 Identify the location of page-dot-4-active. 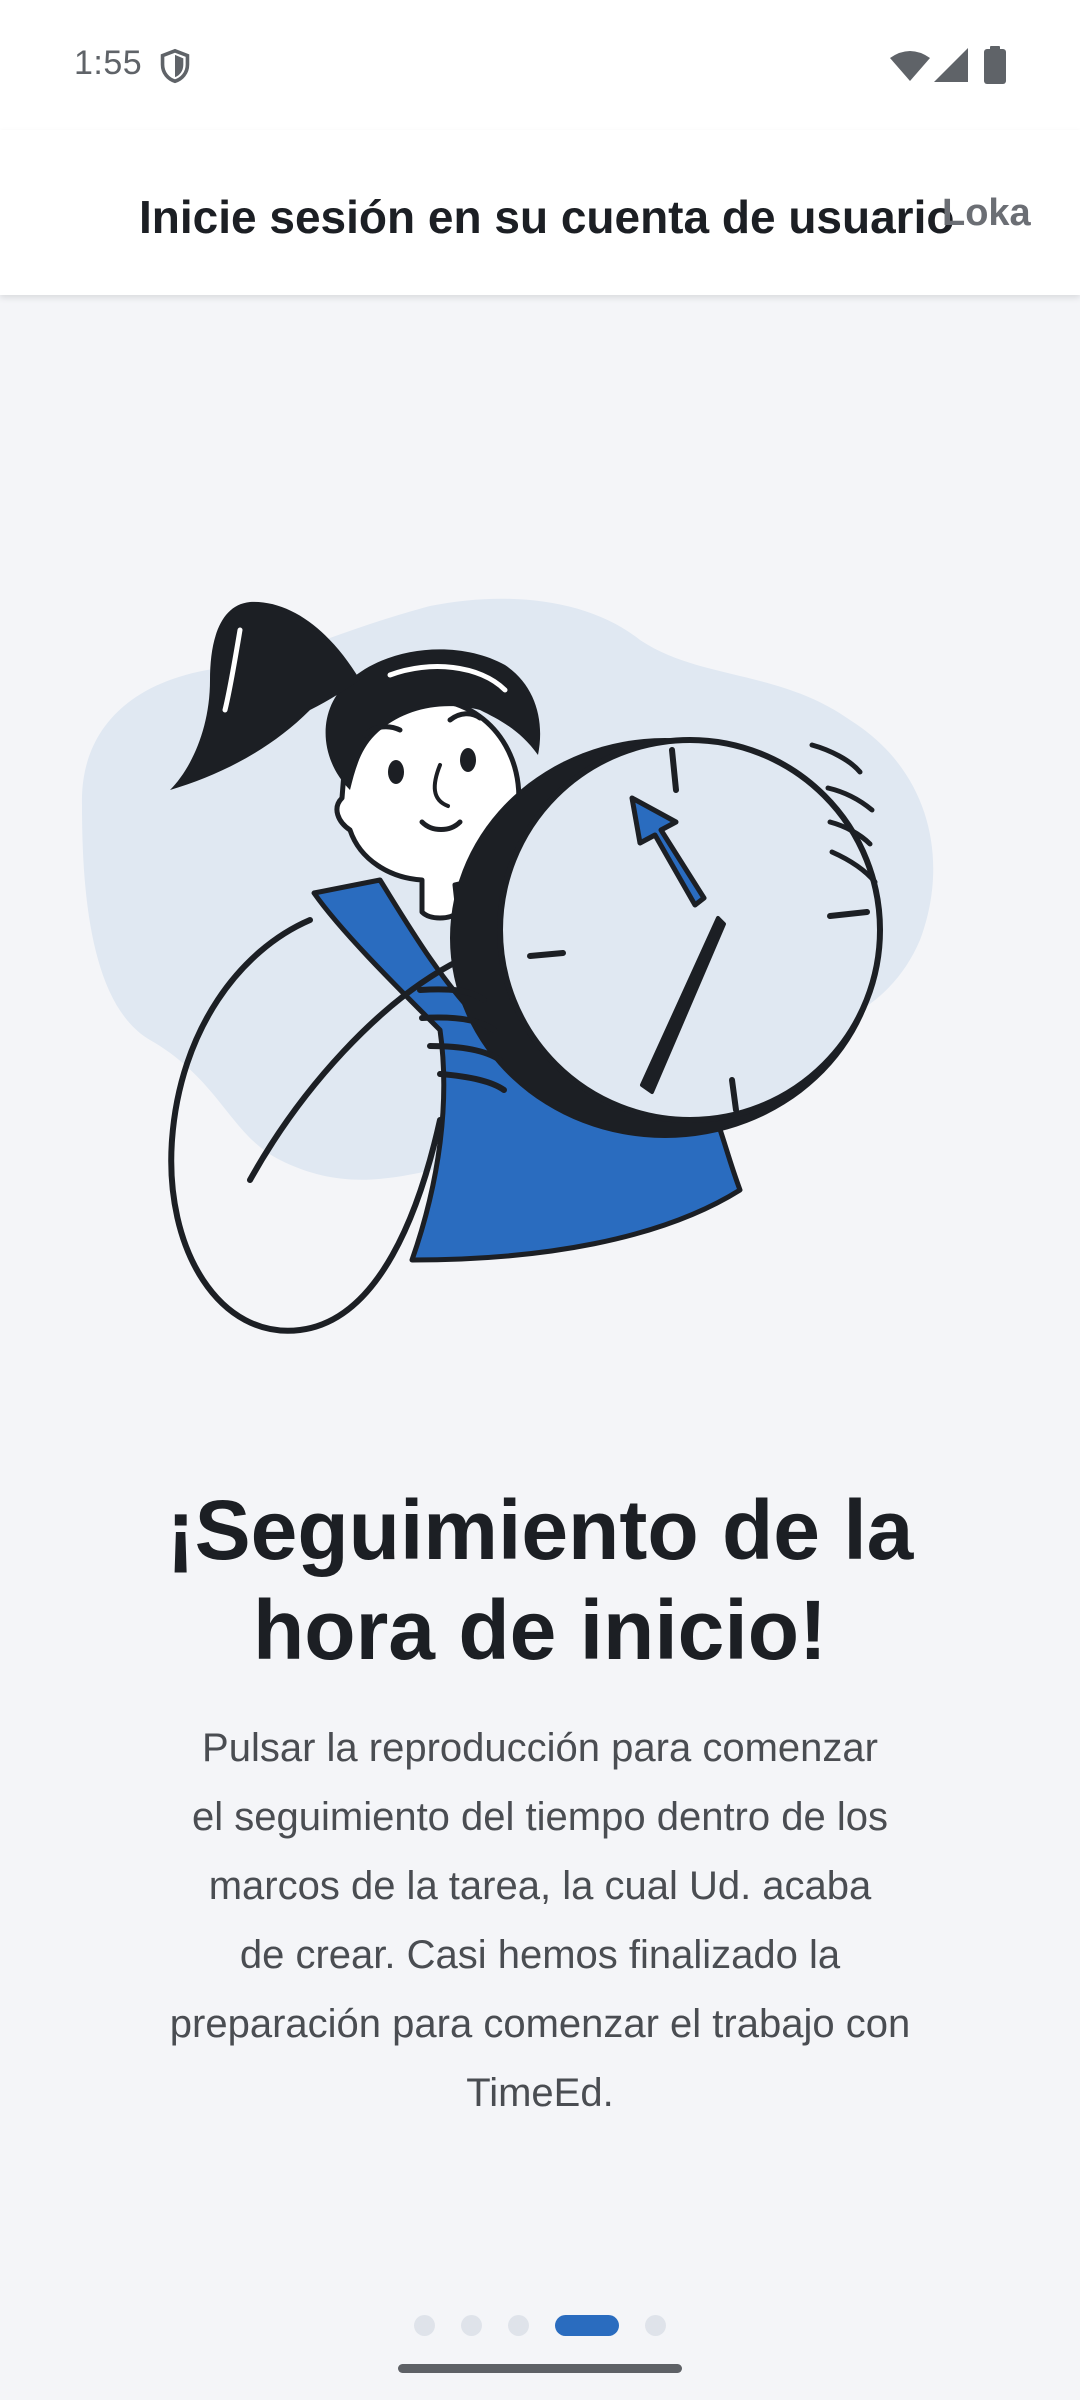
(587, 2325).